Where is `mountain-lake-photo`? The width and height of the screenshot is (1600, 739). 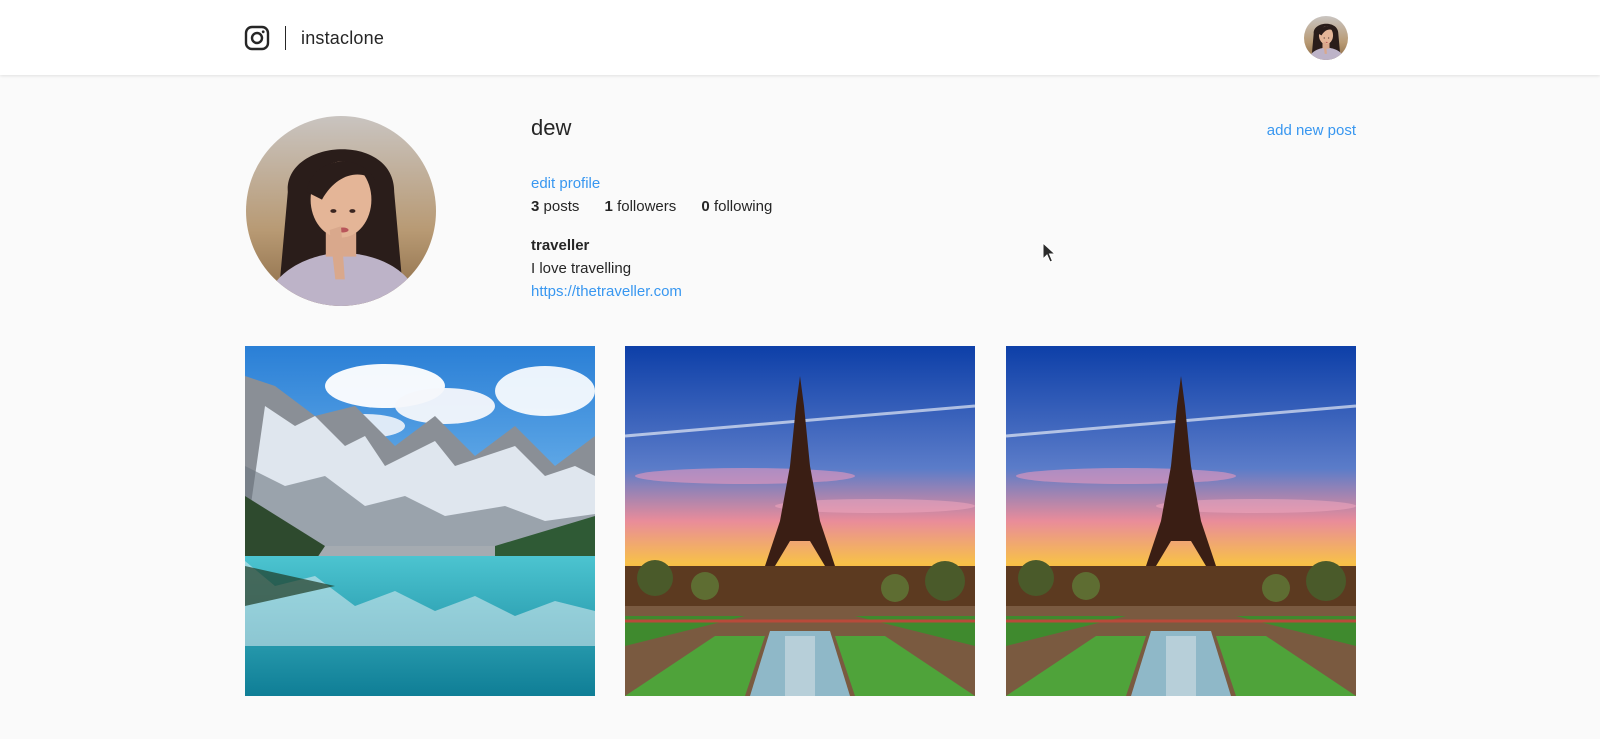 mountain-lake-photo is located at coordinates (420, 521).